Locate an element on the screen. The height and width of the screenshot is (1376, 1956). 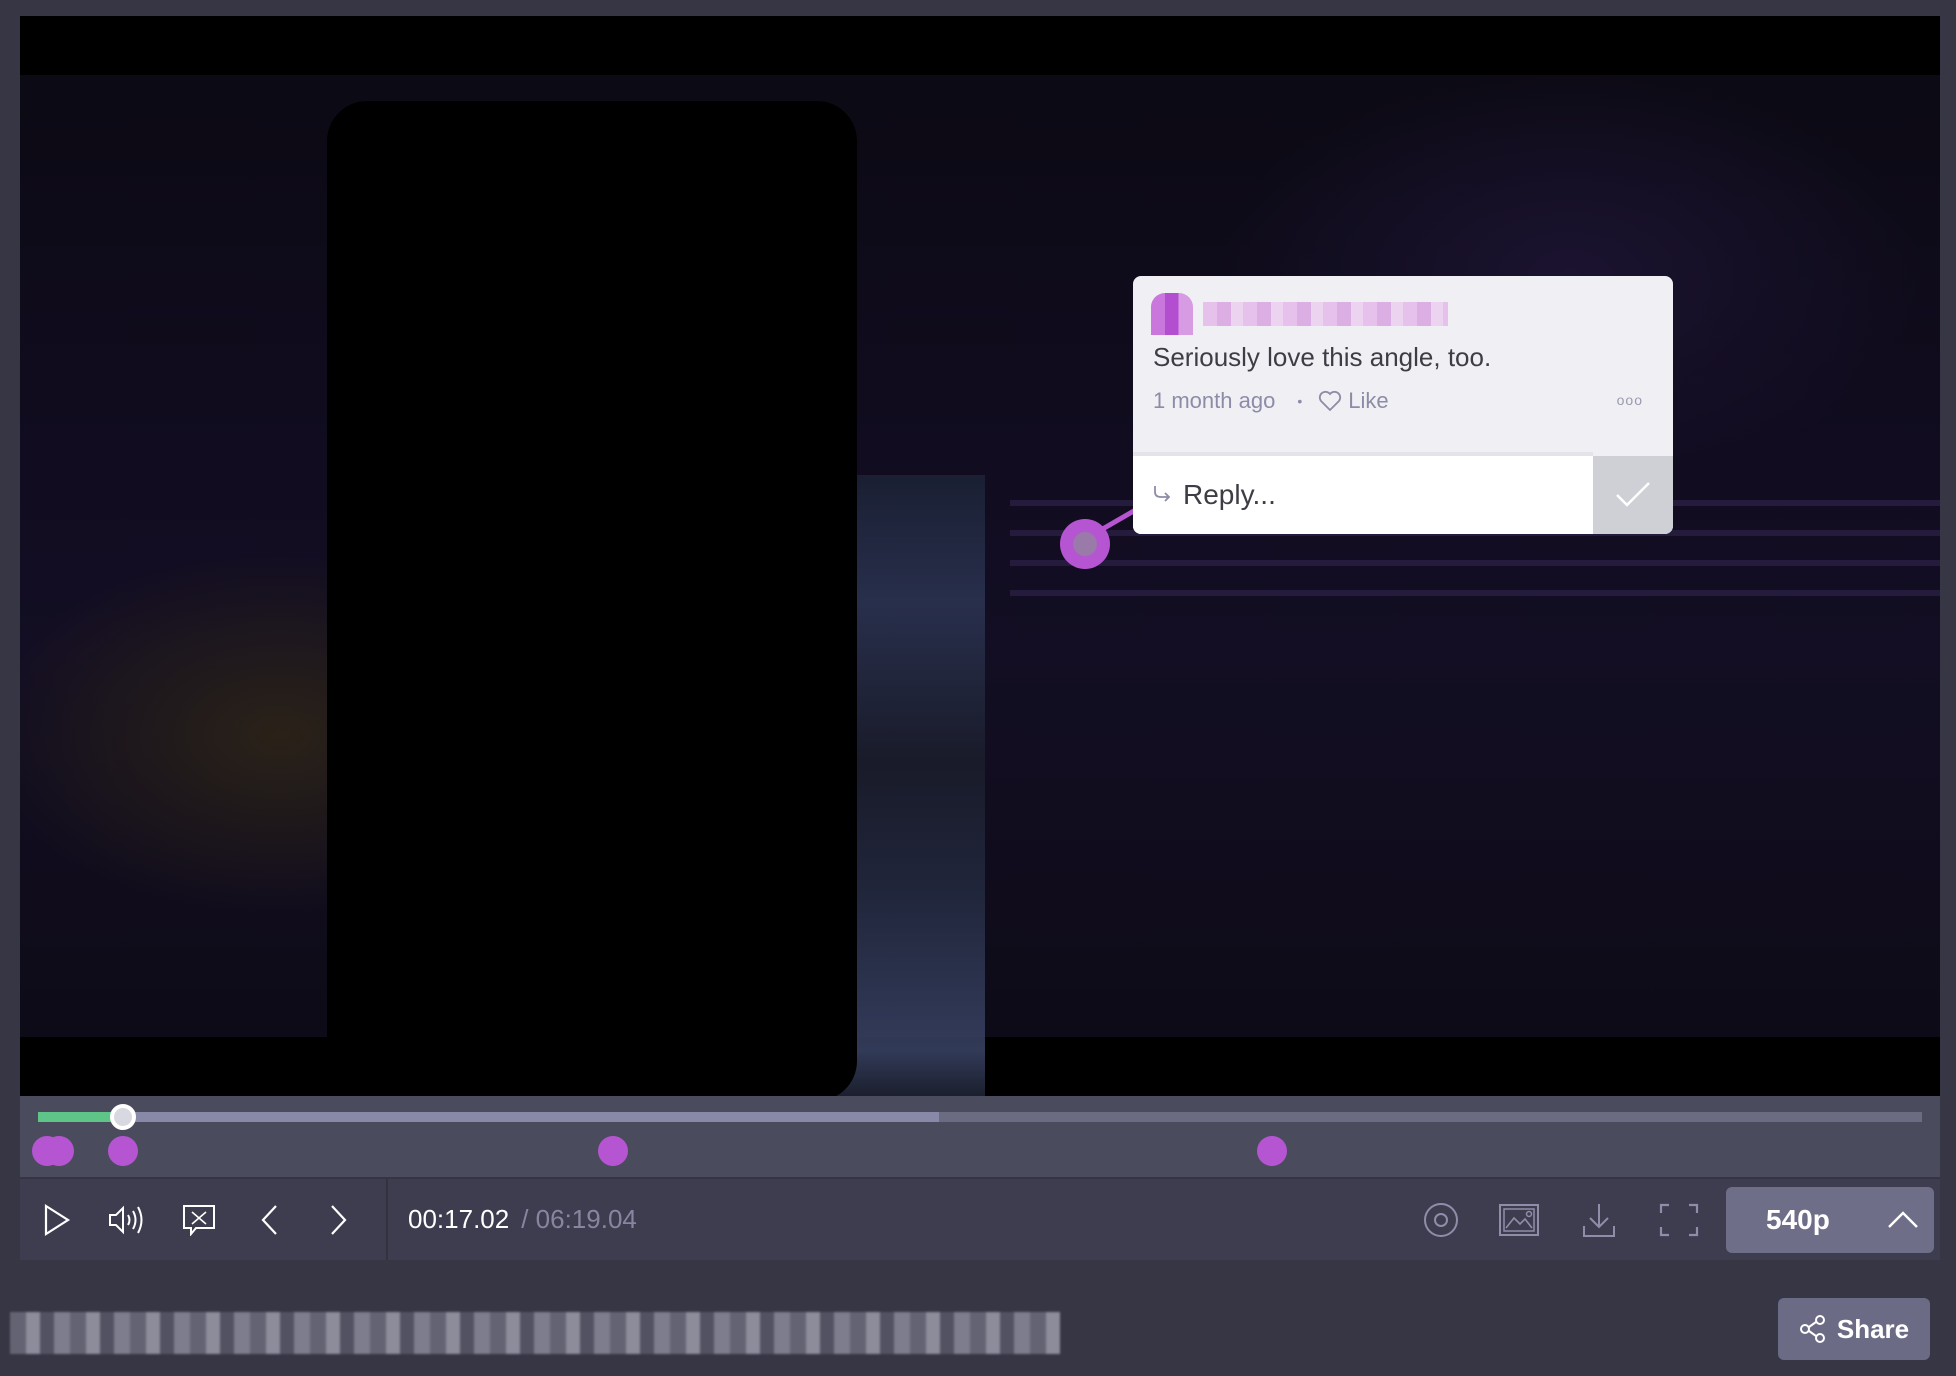
screenshot-button is located at coordinates (1519, 1219).